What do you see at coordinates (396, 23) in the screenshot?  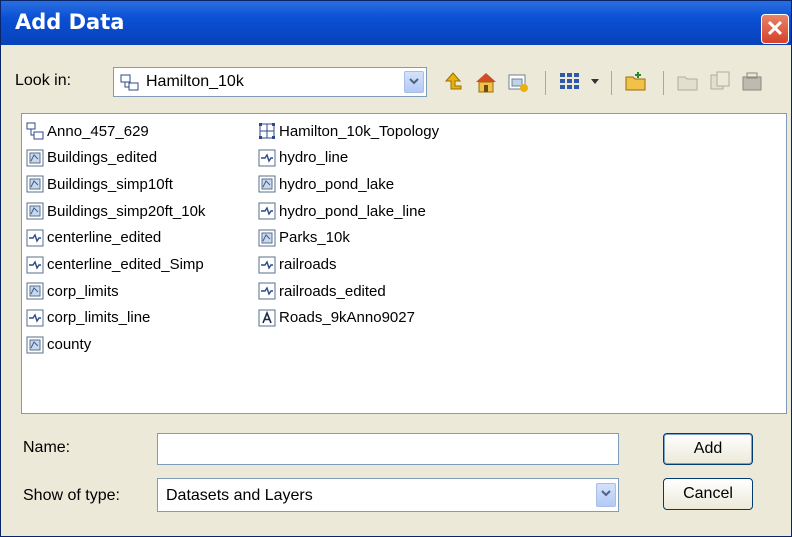 I see `title-bar: Add Data ✕` at bounding box center [396, 23].